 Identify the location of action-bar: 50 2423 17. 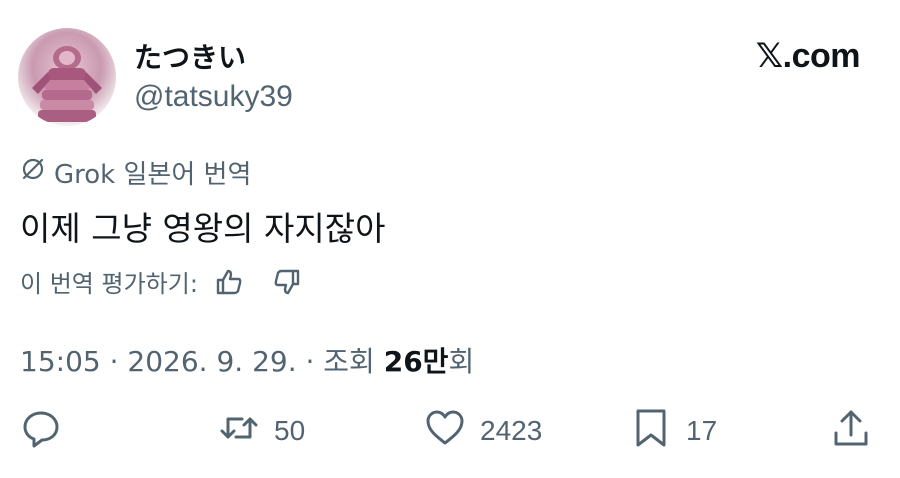
(450, 431).